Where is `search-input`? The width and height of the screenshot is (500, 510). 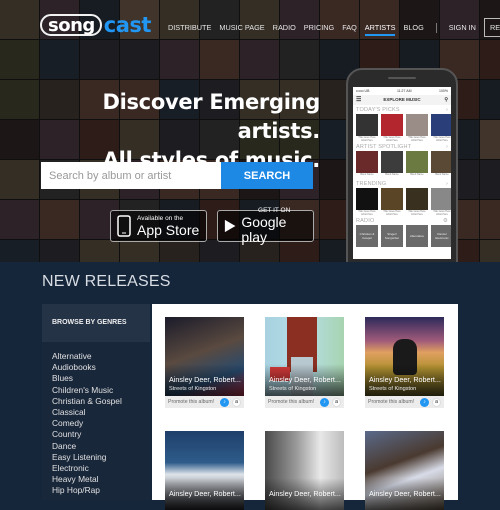
search-input is located at coordinates (131, 175).